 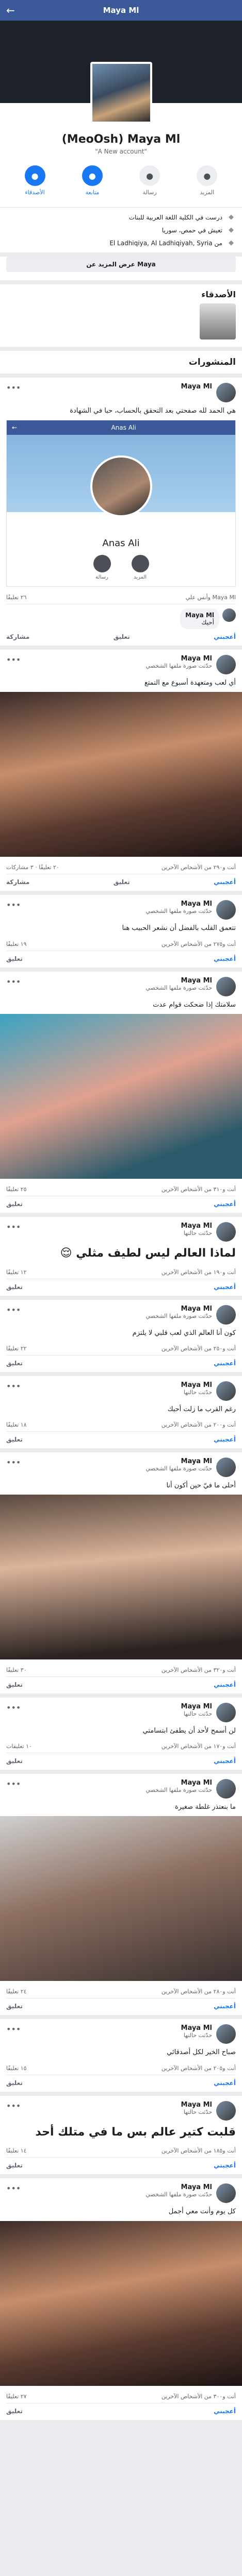 What do you see at coordinates (199, 1424) in the screenshot?
I see `reactions-summary: أنت و٢٠٠ من الأشخاص الآخرين` at bounding box center [199, 1424].